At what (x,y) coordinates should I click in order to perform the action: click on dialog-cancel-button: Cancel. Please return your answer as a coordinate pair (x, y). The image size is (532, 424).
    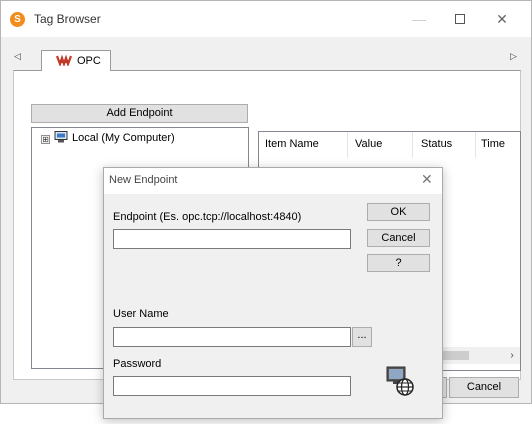
    Looking at the image, I should click on (398, 238).